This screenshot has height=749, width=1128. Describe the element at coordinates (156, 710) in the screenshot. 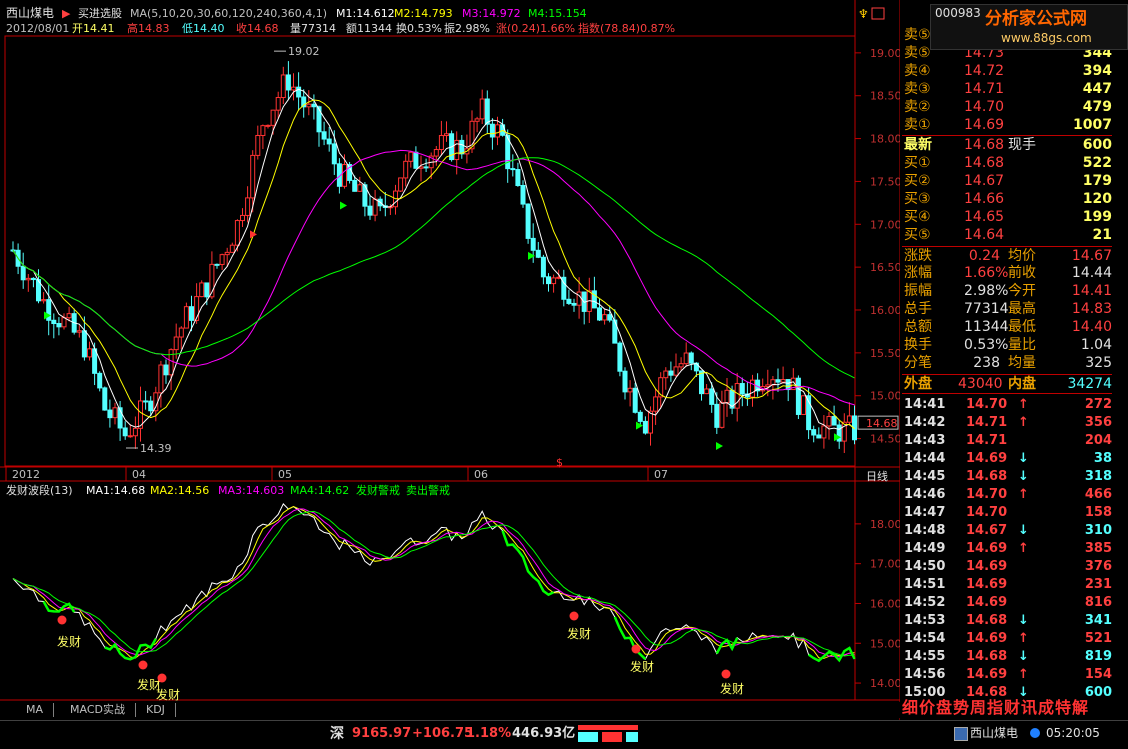

I see `tab-kdj: KDJ` at that location.